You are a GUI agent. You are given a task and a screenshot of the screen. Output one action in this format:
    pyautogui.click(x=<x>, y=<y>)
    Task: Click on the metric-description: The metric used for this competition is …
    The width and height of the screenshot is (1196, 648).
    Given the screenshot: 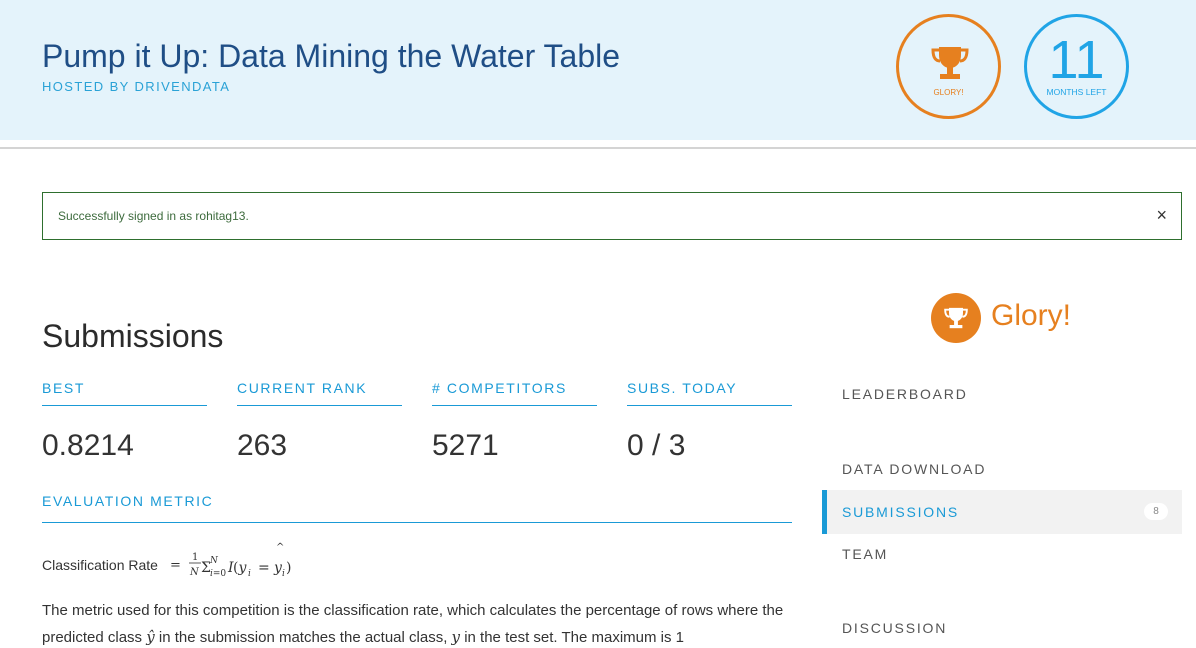 What is the action you would take?
    pyautogui.click(x=422, y=623)
    